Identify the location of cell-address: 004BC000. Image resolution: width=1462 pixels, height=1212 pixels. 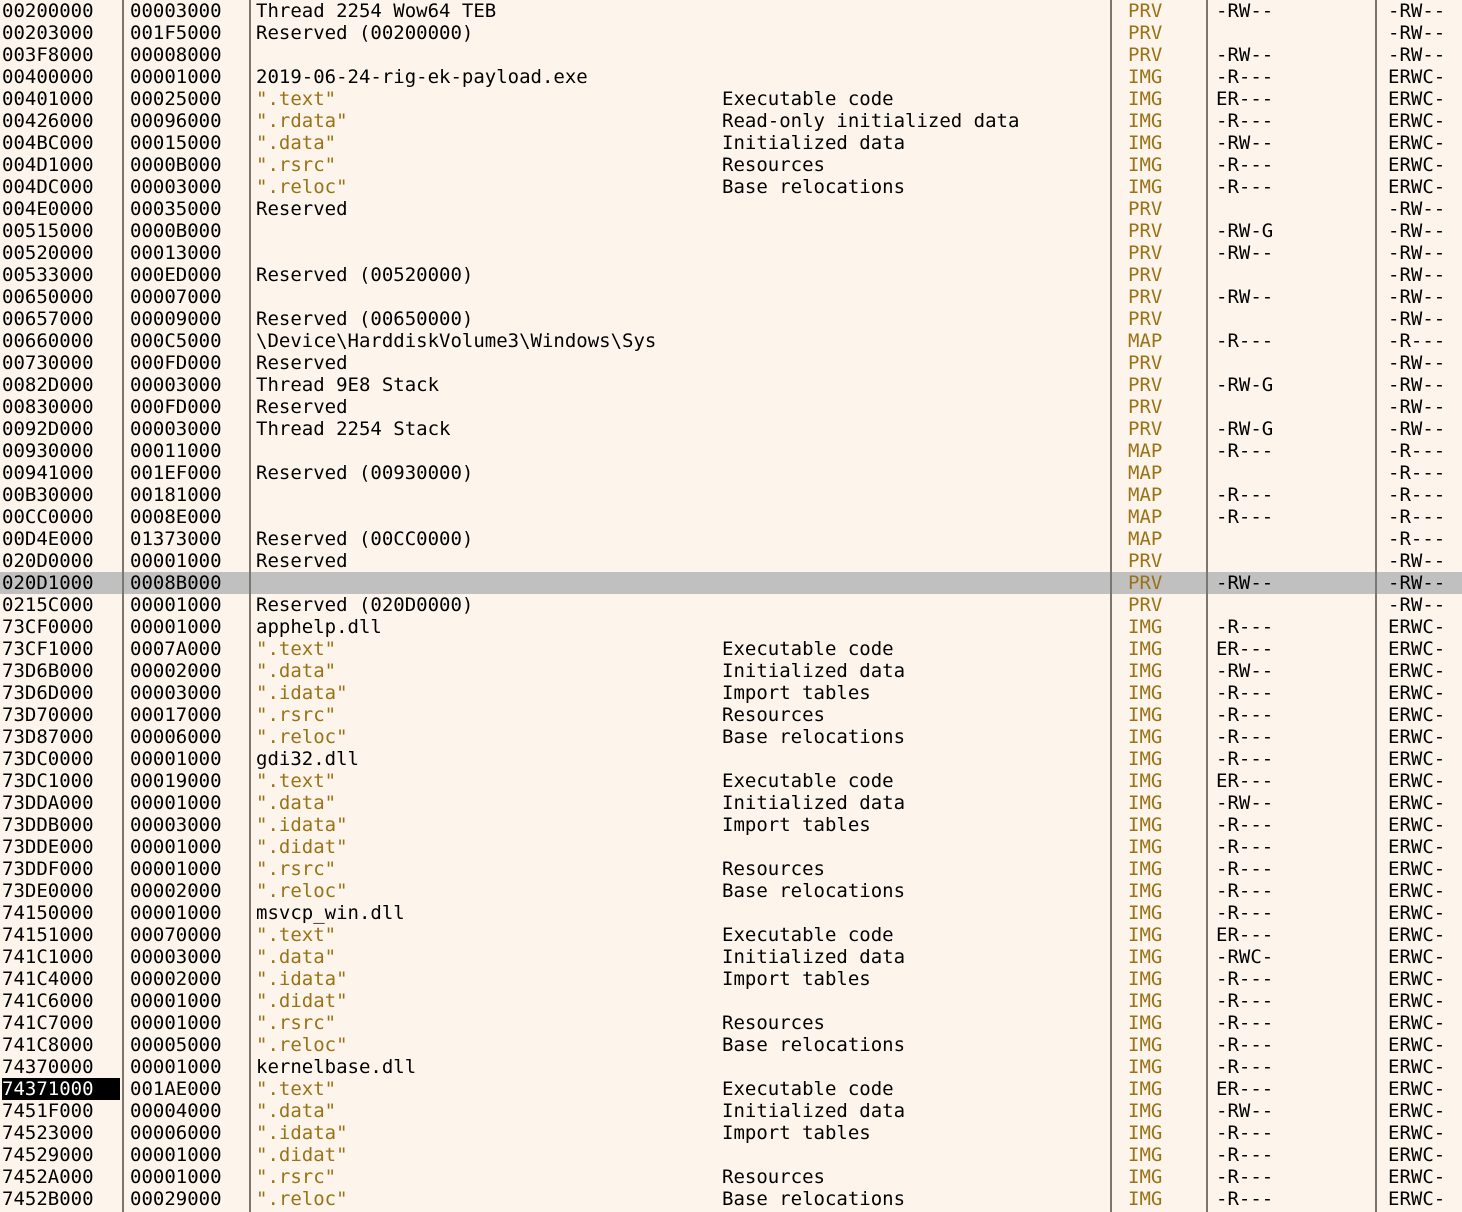
(61, 143).